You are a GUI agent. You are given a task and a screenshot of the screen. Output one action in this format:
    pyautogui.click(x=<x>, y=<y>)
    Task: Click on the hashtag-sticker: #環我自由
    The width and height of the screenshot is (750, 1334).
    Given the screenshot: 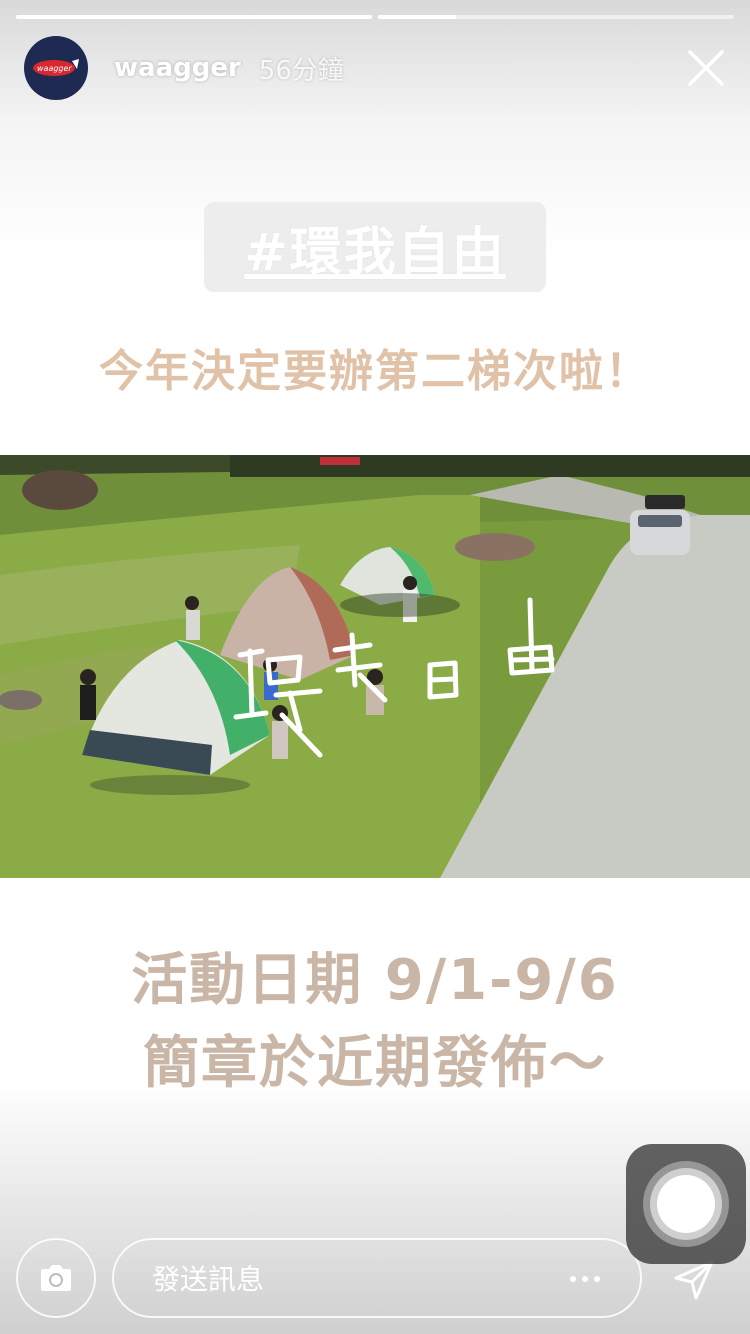 What is the action you would take?
    pyautogui.click(x=375, y=247)
    